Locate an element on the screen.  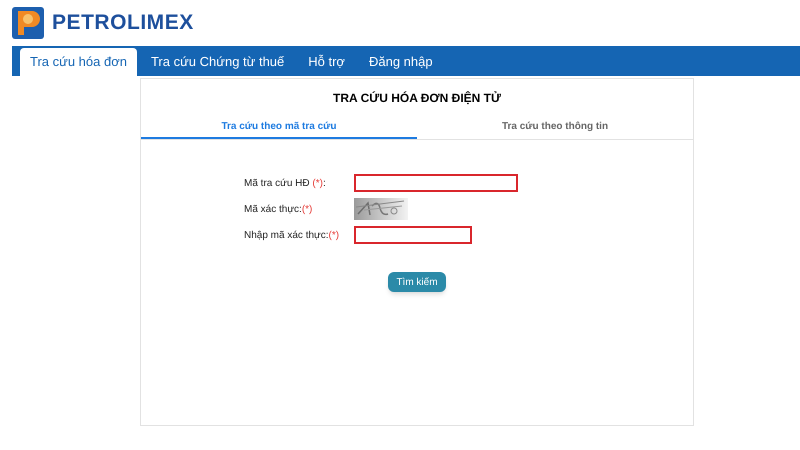
nav-tab: Tra cứu Chứng từ thuế is located at coordinates (217, 62).